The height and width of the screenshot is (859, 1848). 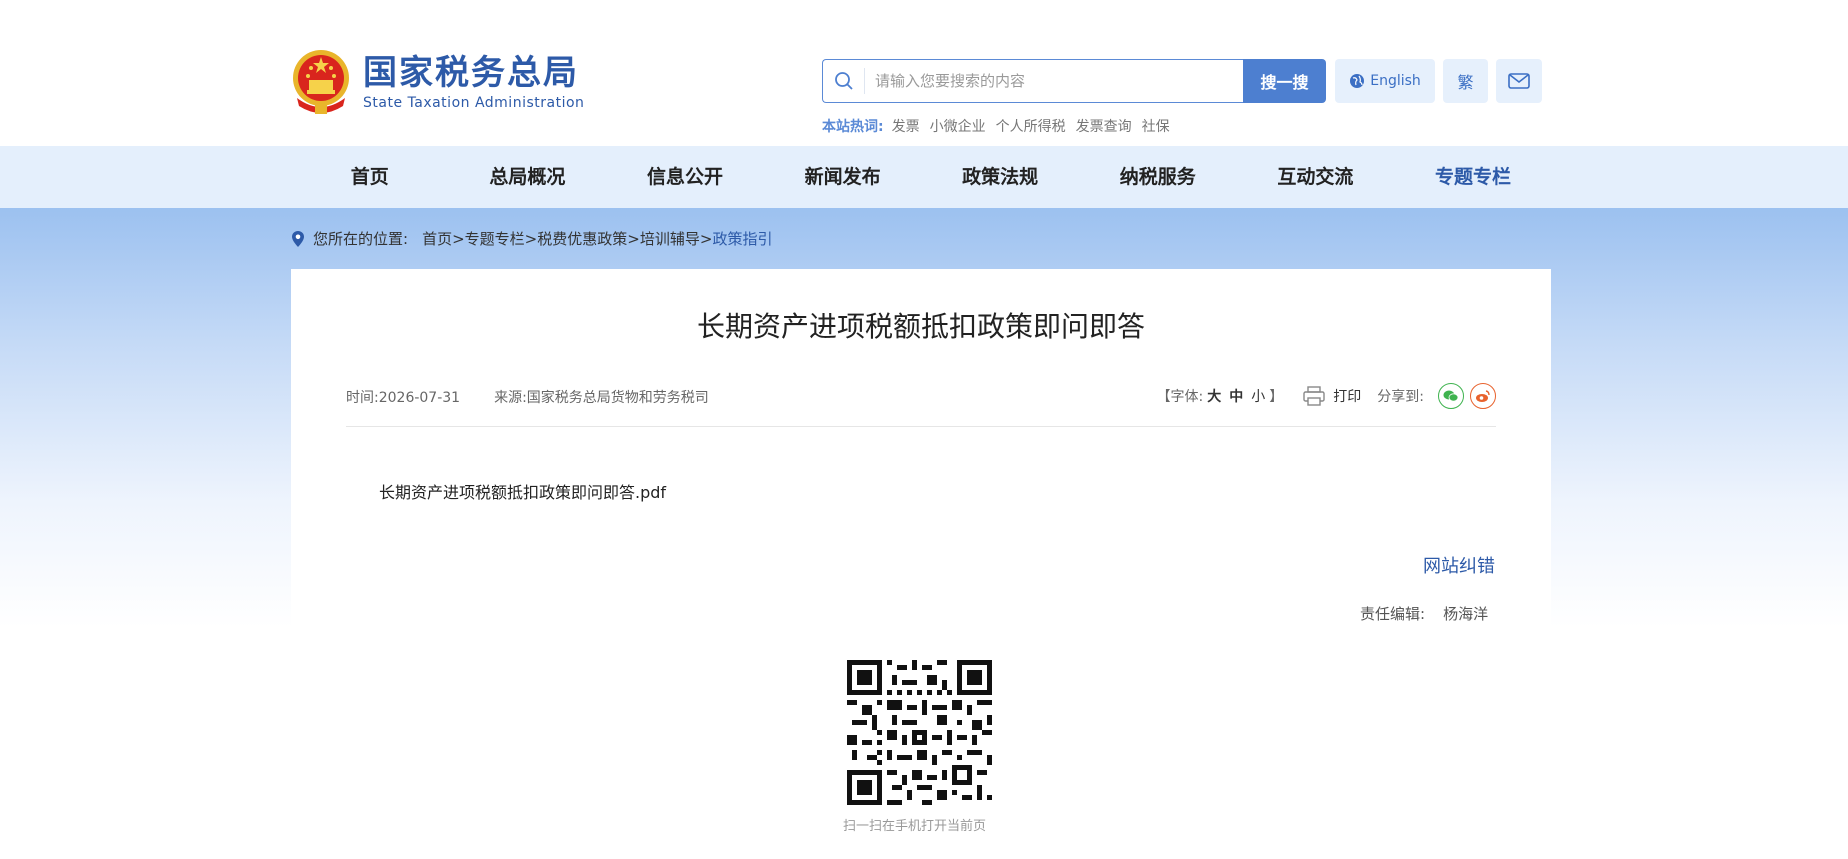 I want to click on font-medium-button: 中, so click(x=1236, y=397).